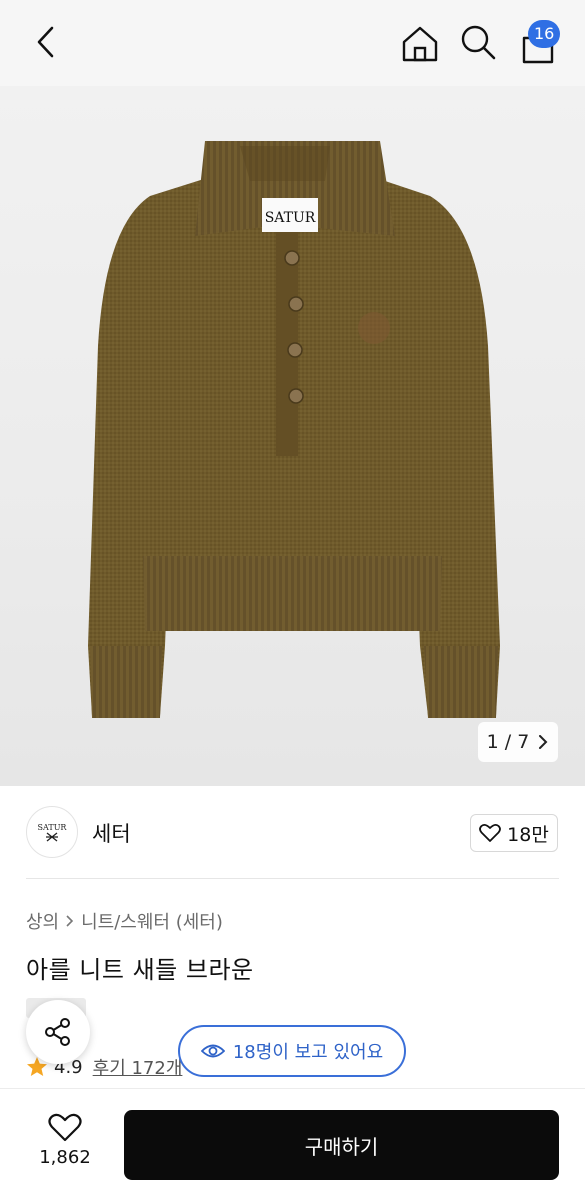 The width and height of the screenshot is (585, 1200). Describe the element at coordinates (308, 1052) in the screenshot. I see `viewers-text: 18명이 보고 있어요` at that location.